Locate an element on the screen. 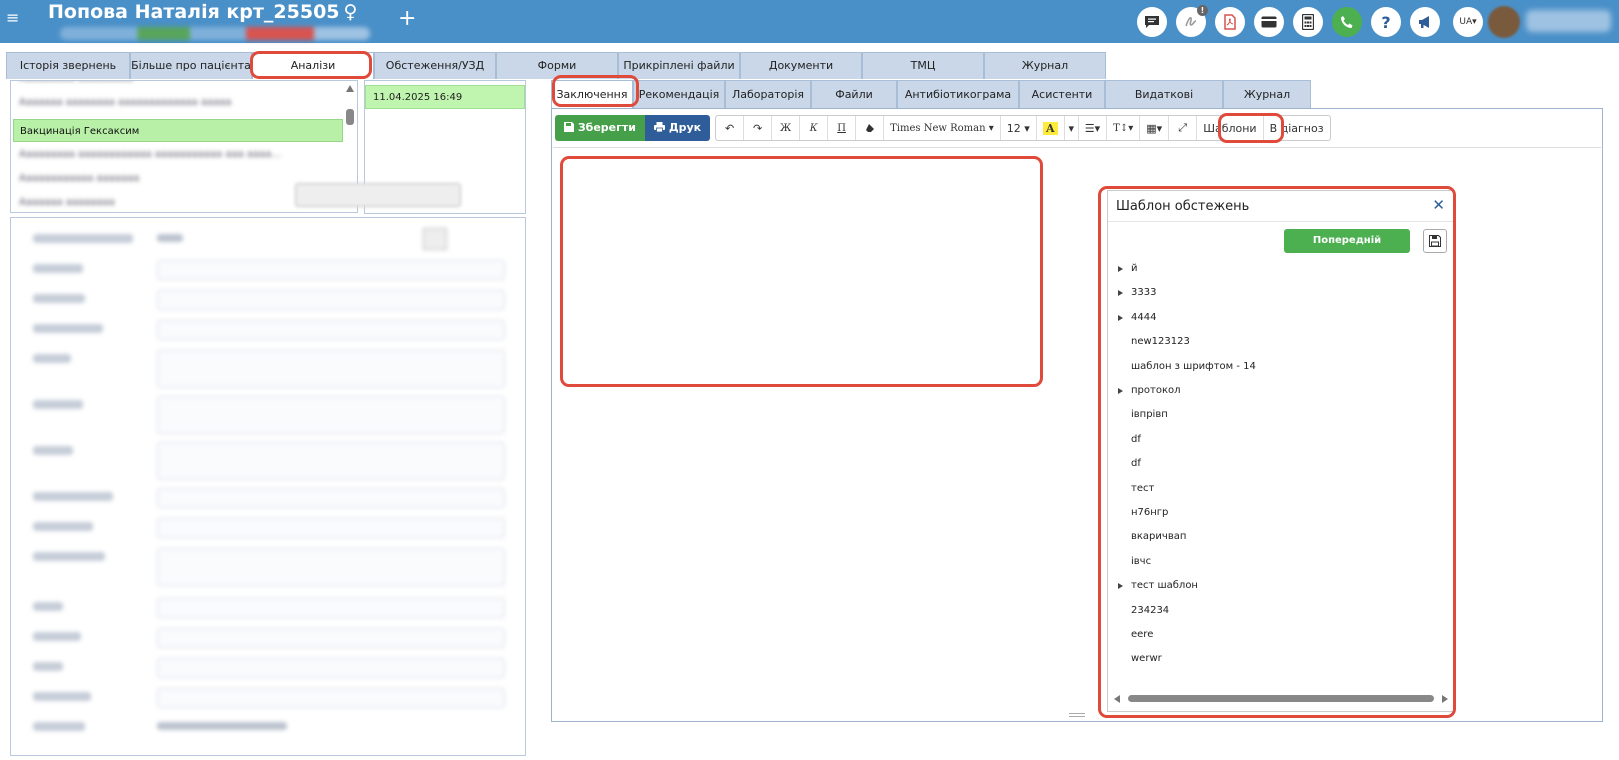 The image size is (1619, 760). preview-button: Попередній перегляд is located at coordinates (1347, 249).